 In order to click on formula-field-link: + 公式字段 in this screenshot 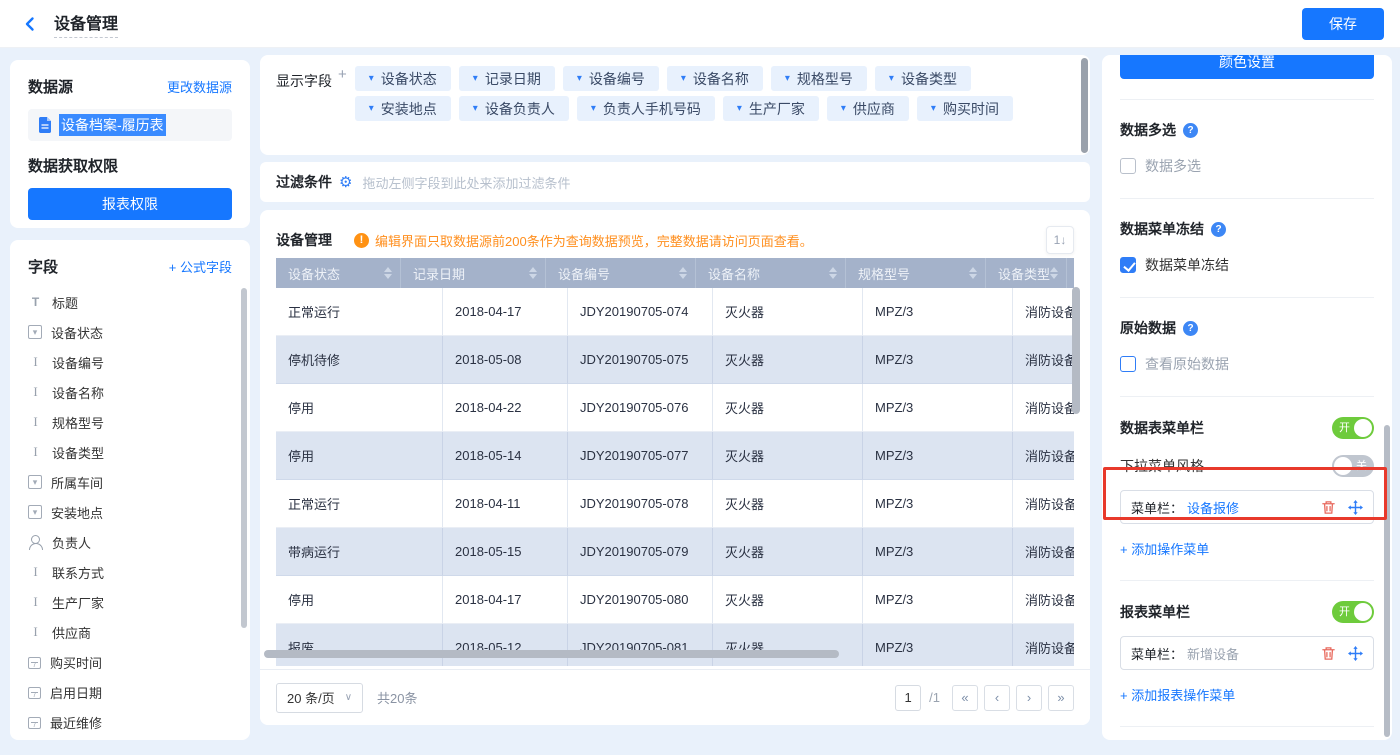, I will do `click(200, 266)`.